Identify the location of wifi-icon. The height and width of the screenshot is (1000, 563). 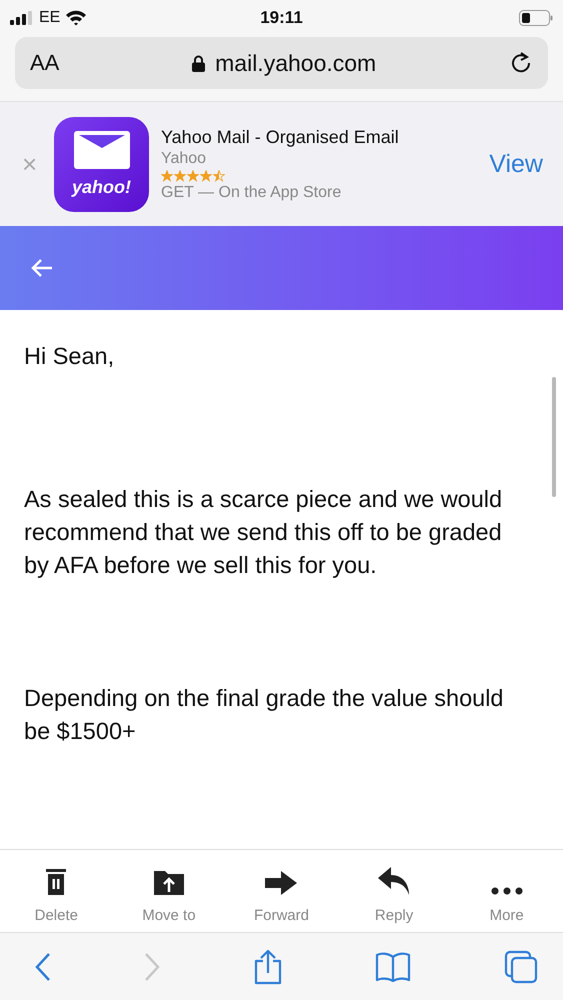
(76, 18).